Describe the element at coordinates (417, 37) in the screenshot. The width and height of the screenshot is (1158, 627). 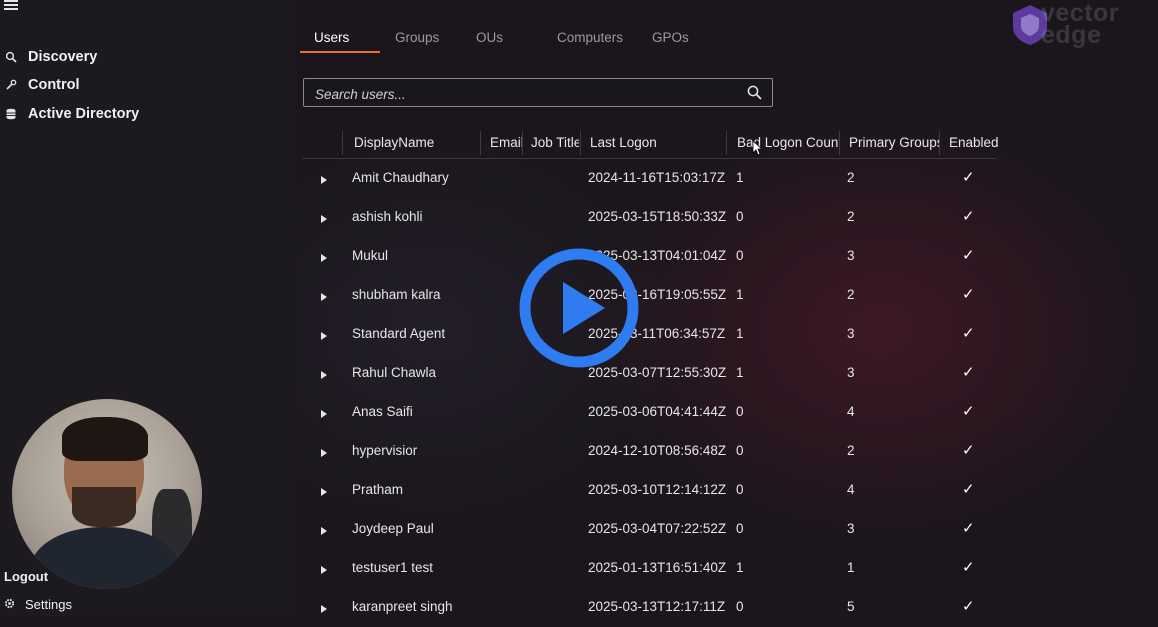
I see `tab-groups: Groups` at that location.